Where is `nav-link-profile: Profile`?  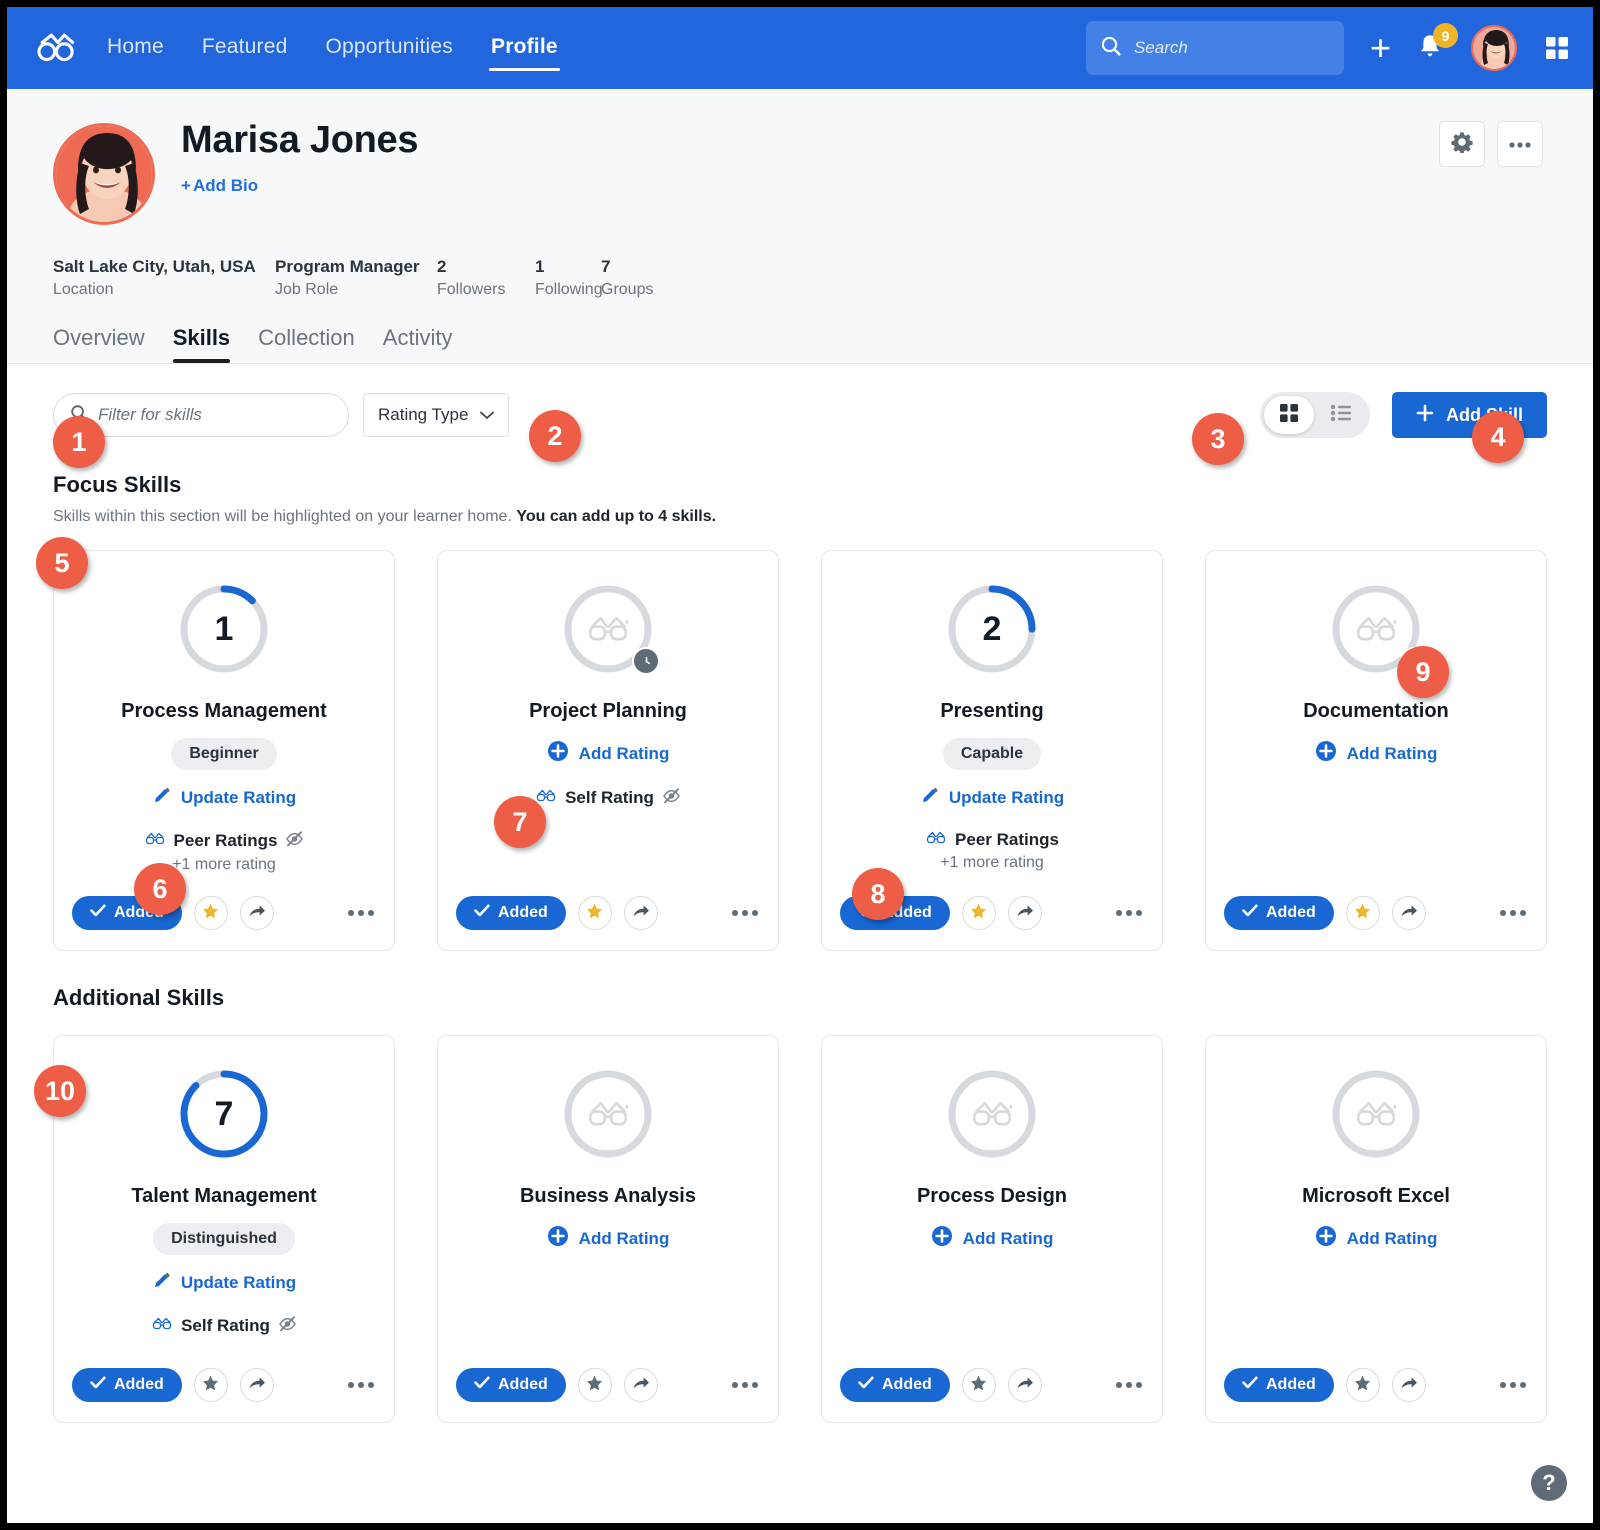
nav-link-profile: Profile is located at coordinates (524, 51).